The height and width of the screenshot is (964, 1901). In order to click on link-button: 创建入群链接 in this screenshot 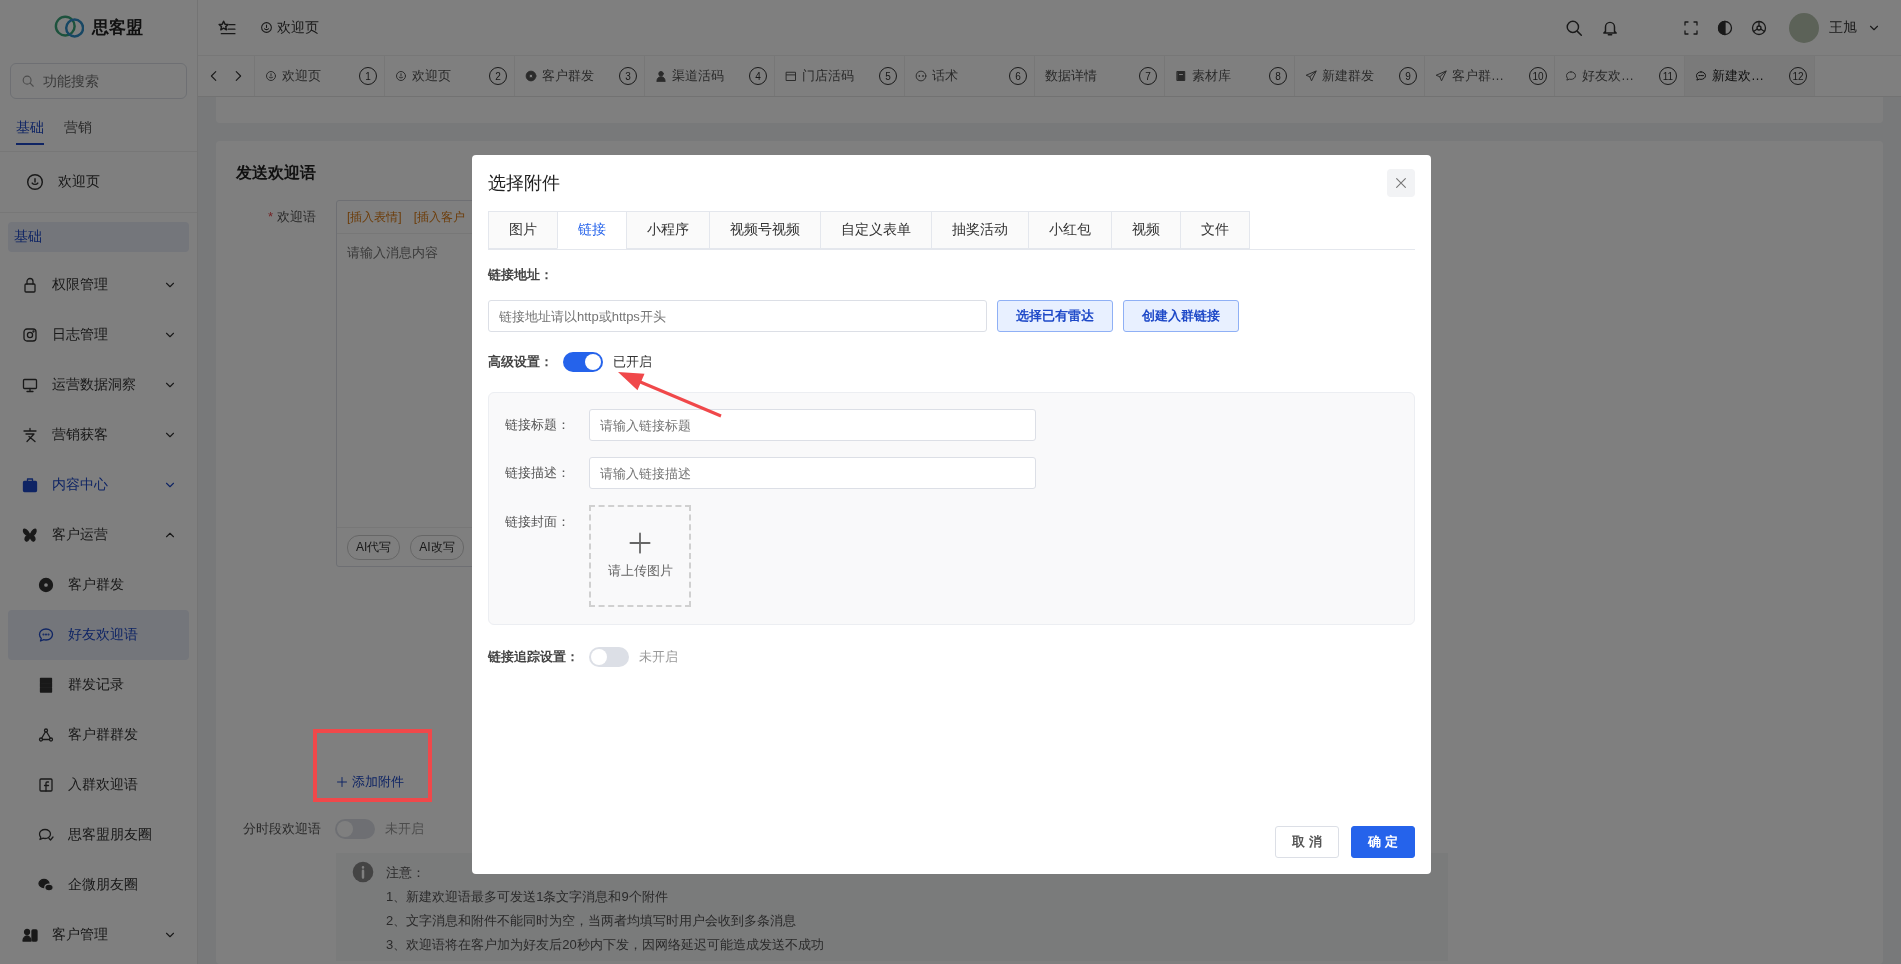, I will do `click(1181, 316)`.